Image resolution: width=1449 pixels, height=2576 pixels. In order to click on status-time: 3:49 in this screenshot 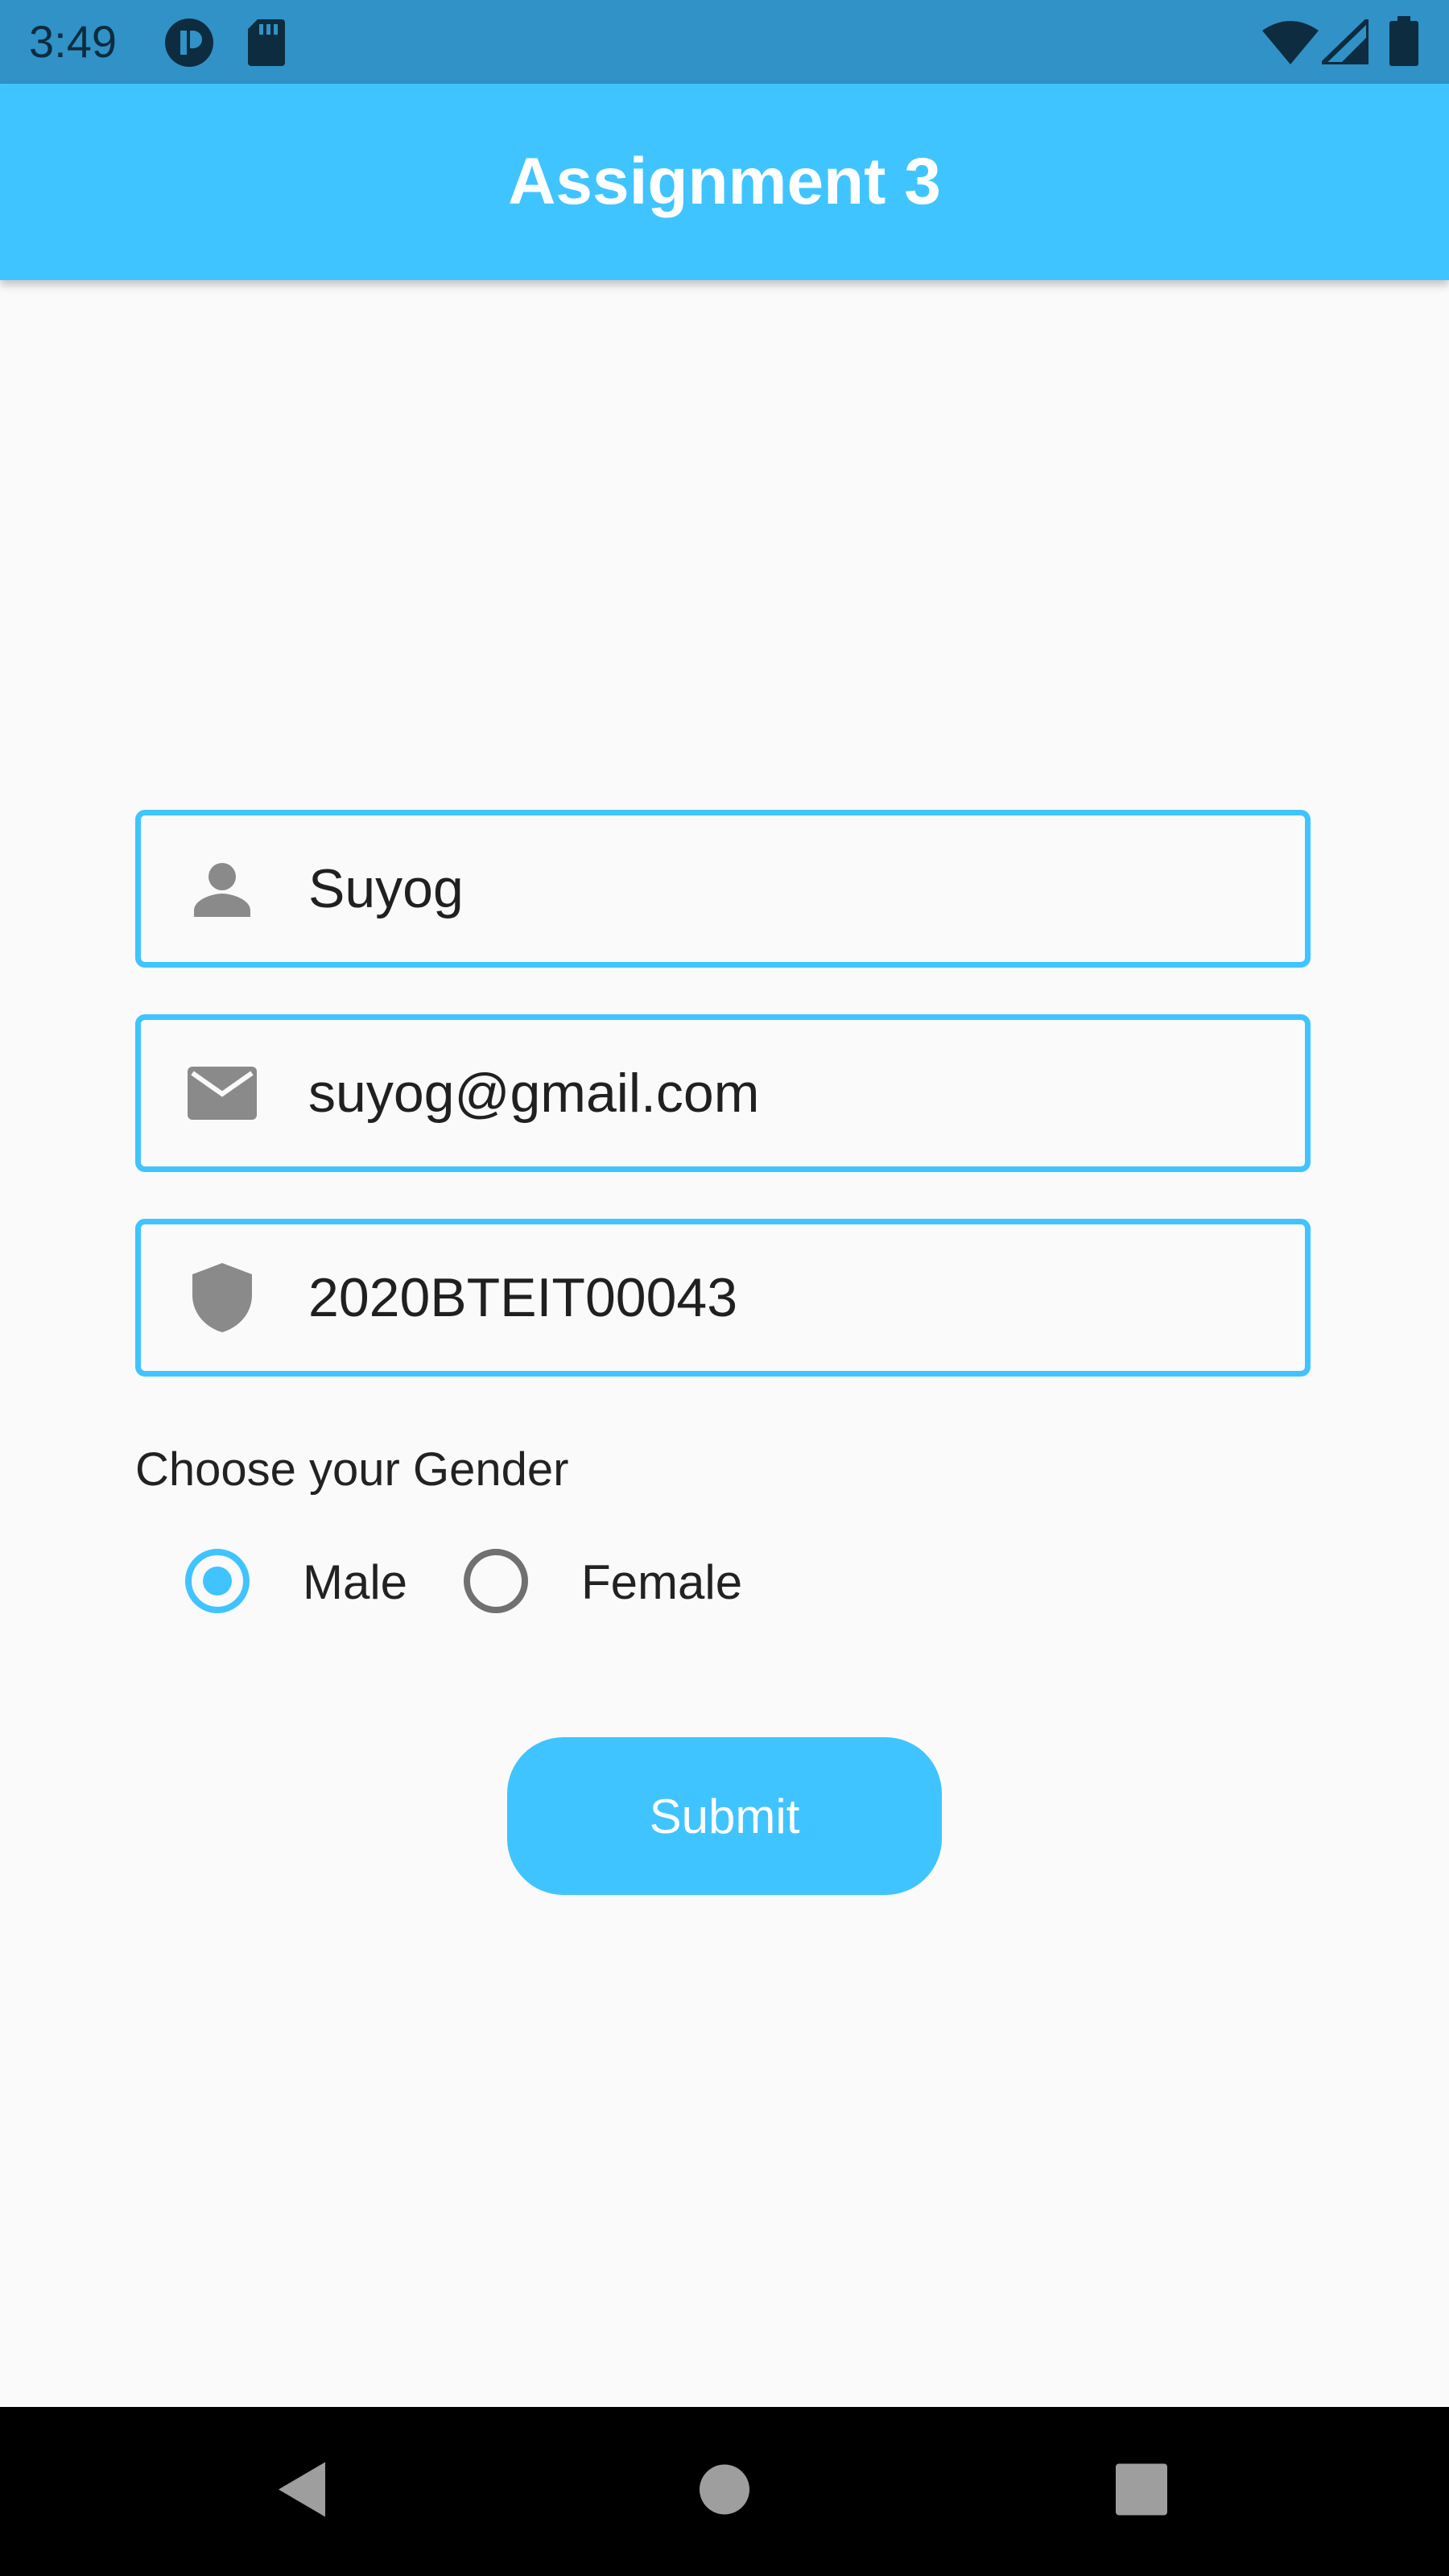, I will do `click(73, 41)`.